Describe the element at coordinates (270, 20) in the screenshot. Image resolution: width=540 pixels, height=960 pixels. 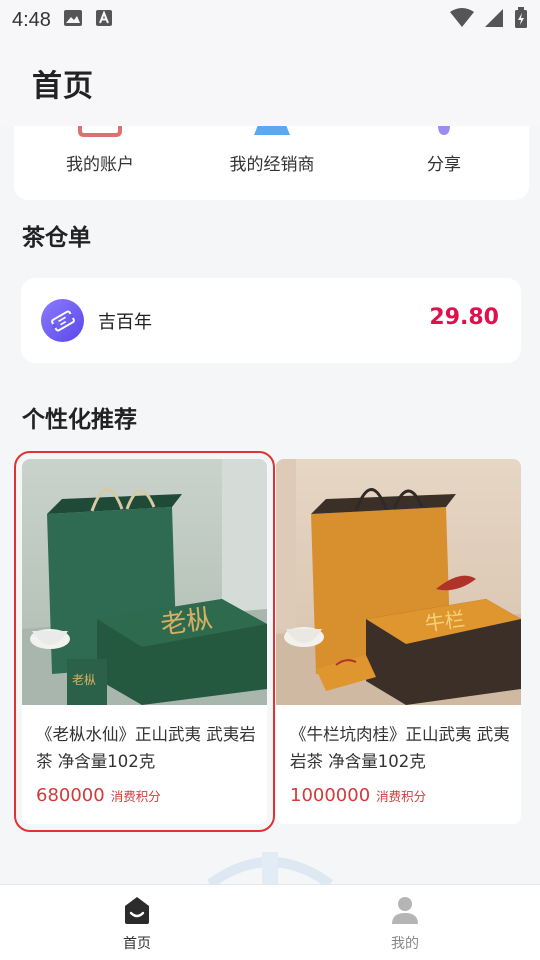
I see `status-bar: 4:48` at that location.